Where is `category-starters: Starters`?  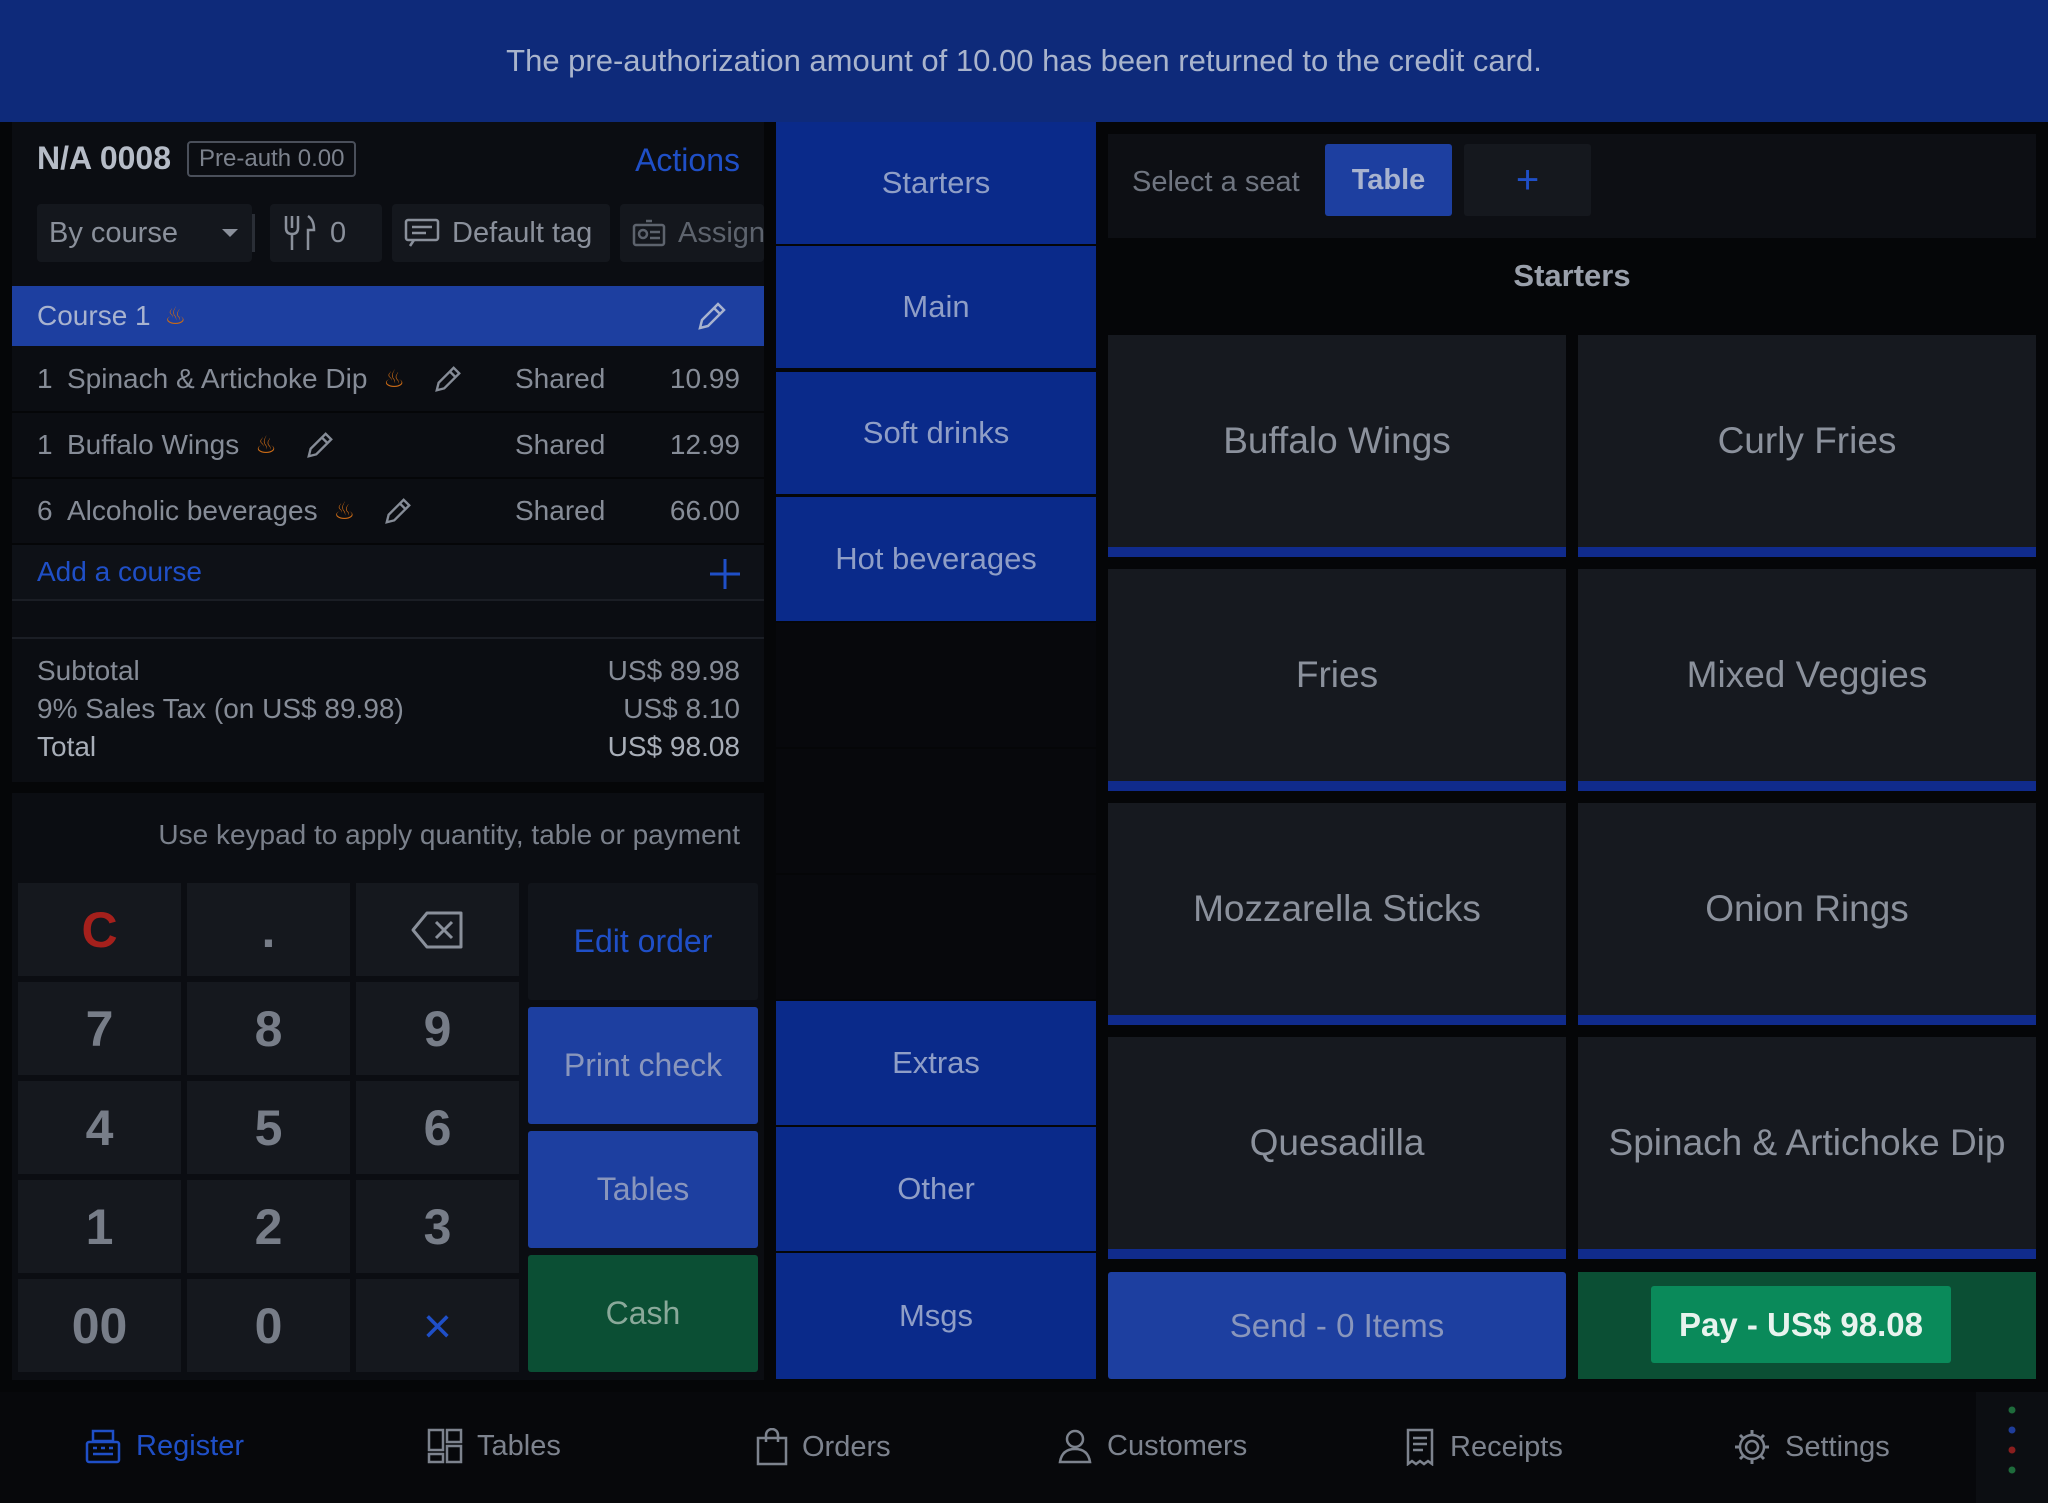 category-starters: Starters is located at coordinates (936, 183).